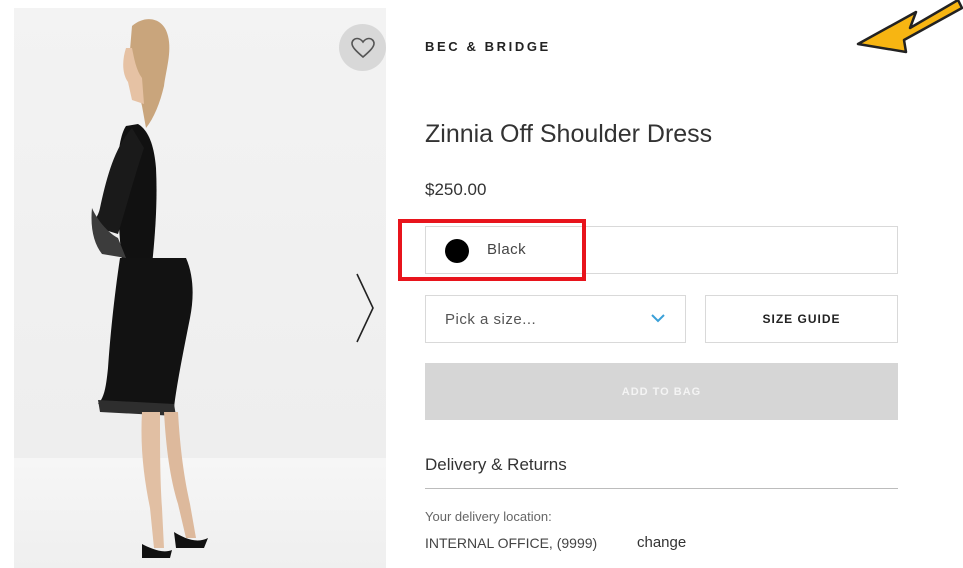 The height and width of the screenshot is (568, 963). Describe the element at coordinates (488, 516) in the screenshot. I see `delivery-location-label: Your delivery location:` at that location.